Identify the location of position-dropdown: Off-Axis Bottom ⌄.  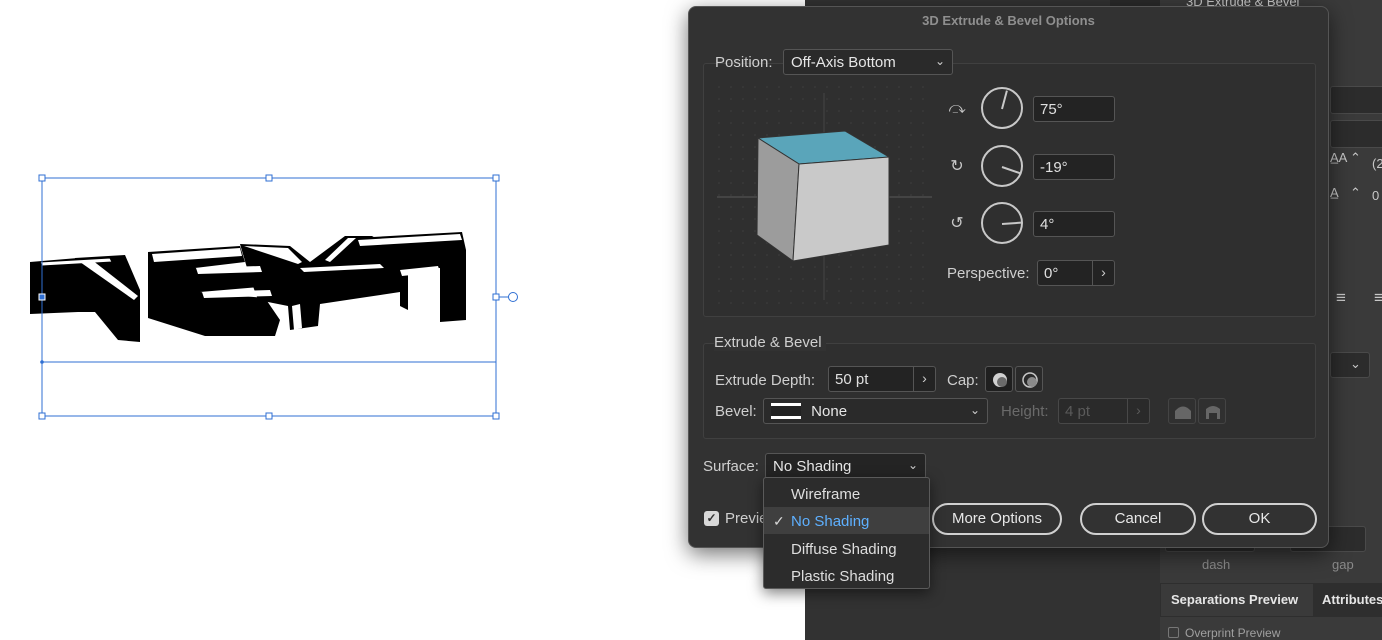
(868, 62).